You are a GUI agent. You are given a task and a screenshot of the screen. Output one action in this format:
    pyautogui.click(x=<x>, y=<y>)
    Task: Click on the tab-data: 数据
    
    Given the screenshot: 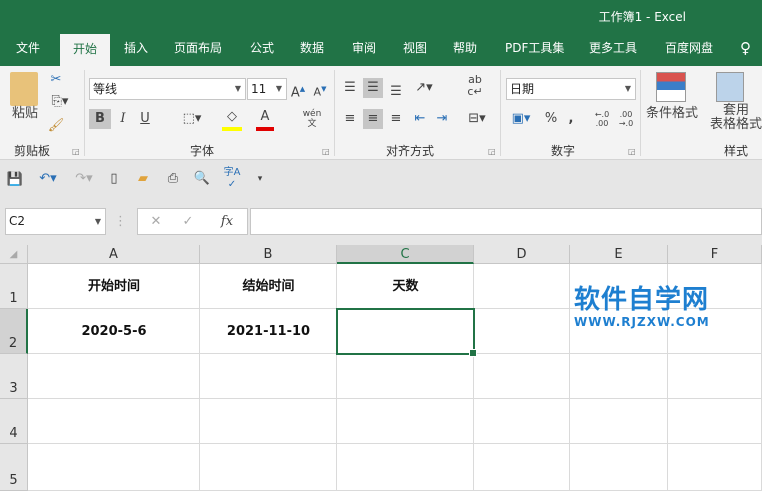 What is the action you would take?
    pyautogui.click(x=312, y=49)
    